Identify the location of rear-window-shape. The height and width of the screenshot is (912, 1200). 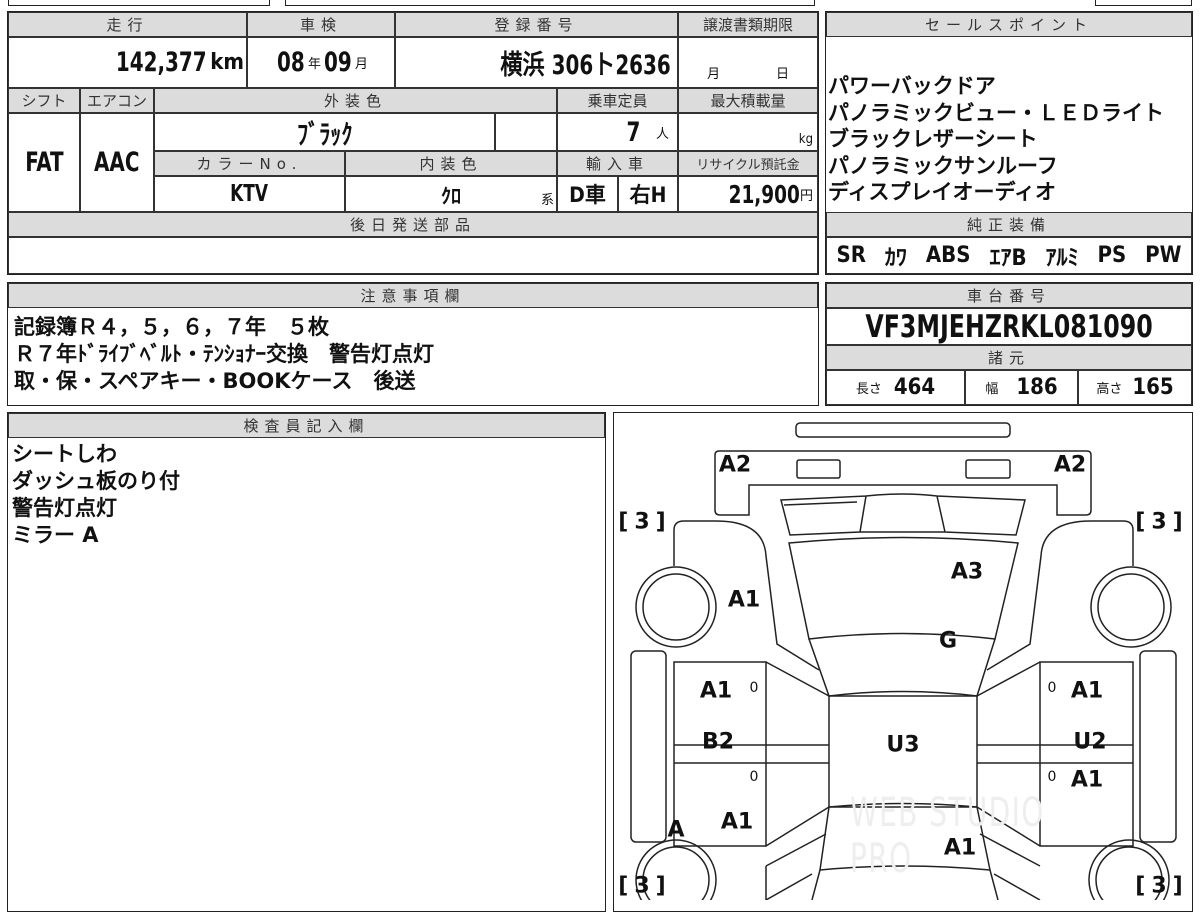
(903, 514).